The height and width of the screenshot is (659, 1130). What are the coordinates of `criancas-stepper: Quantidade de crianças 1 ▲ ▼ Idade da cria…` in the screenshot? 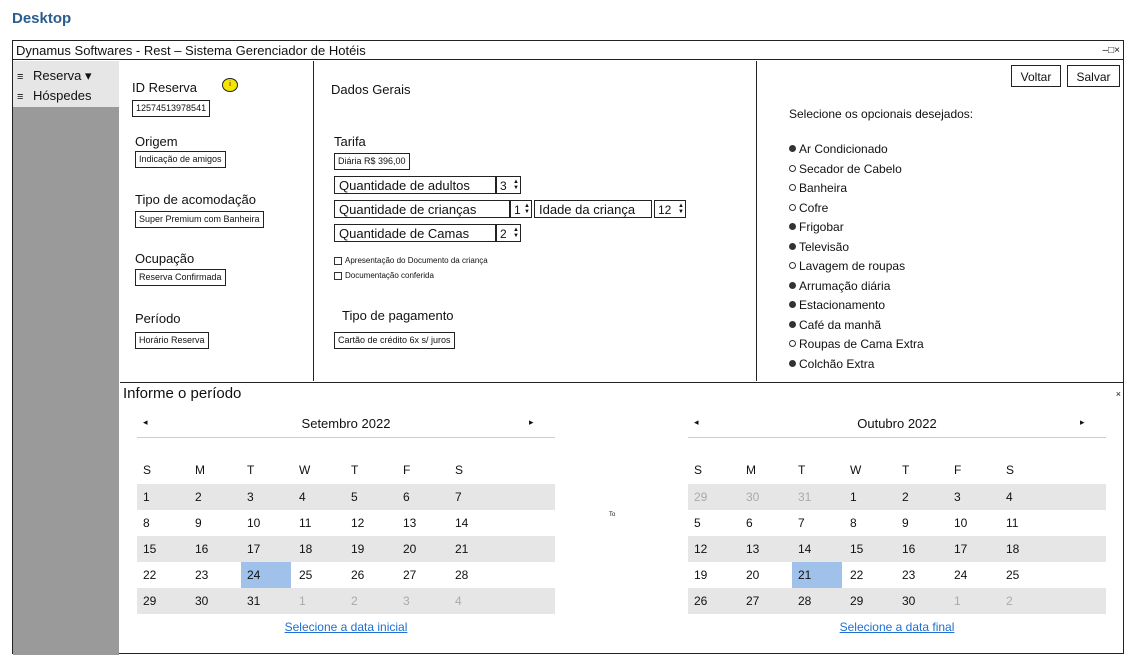 It's located at (524, 210).